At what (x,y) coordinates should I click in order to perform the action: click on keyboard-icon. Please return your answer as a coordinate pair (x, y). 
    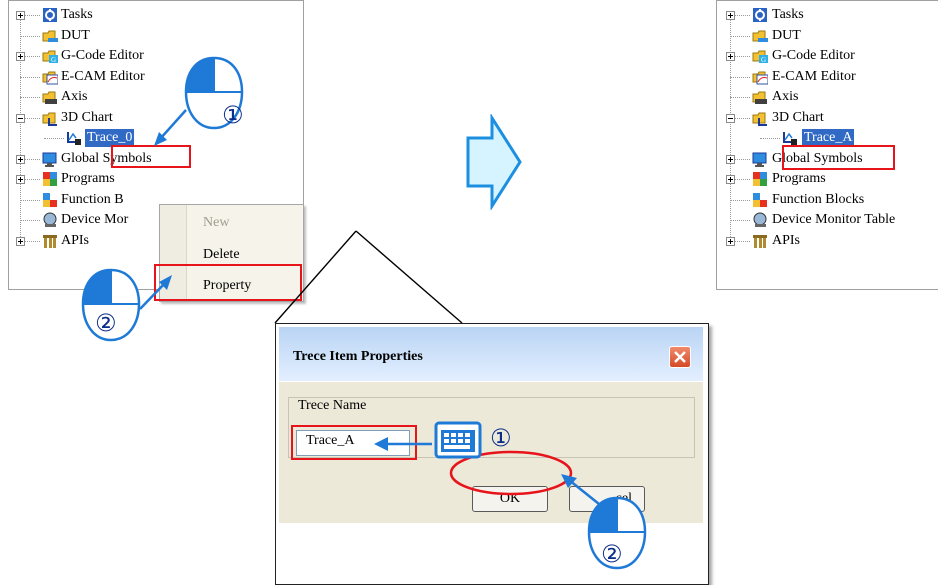
    Looking at the image, I should click on (458, 440).